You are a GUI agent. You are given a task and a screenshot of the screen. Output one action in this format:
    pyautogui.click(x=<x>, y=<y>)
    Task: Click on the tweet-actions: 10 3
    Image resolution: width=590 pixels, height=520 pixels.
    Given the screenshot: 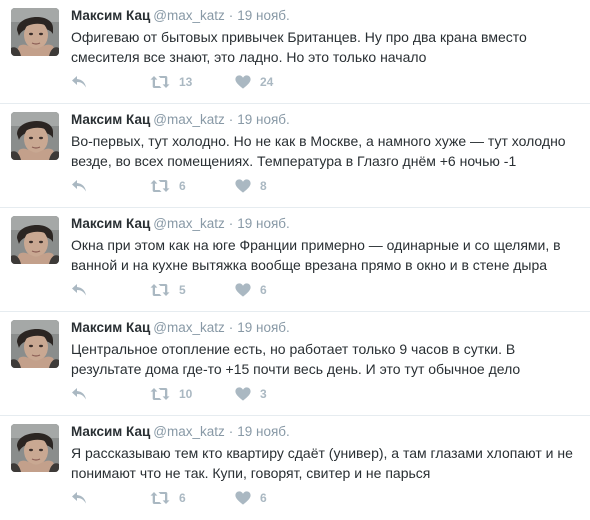 What is the action you would take?
    pyautogui.click(x=221, y=394)
    